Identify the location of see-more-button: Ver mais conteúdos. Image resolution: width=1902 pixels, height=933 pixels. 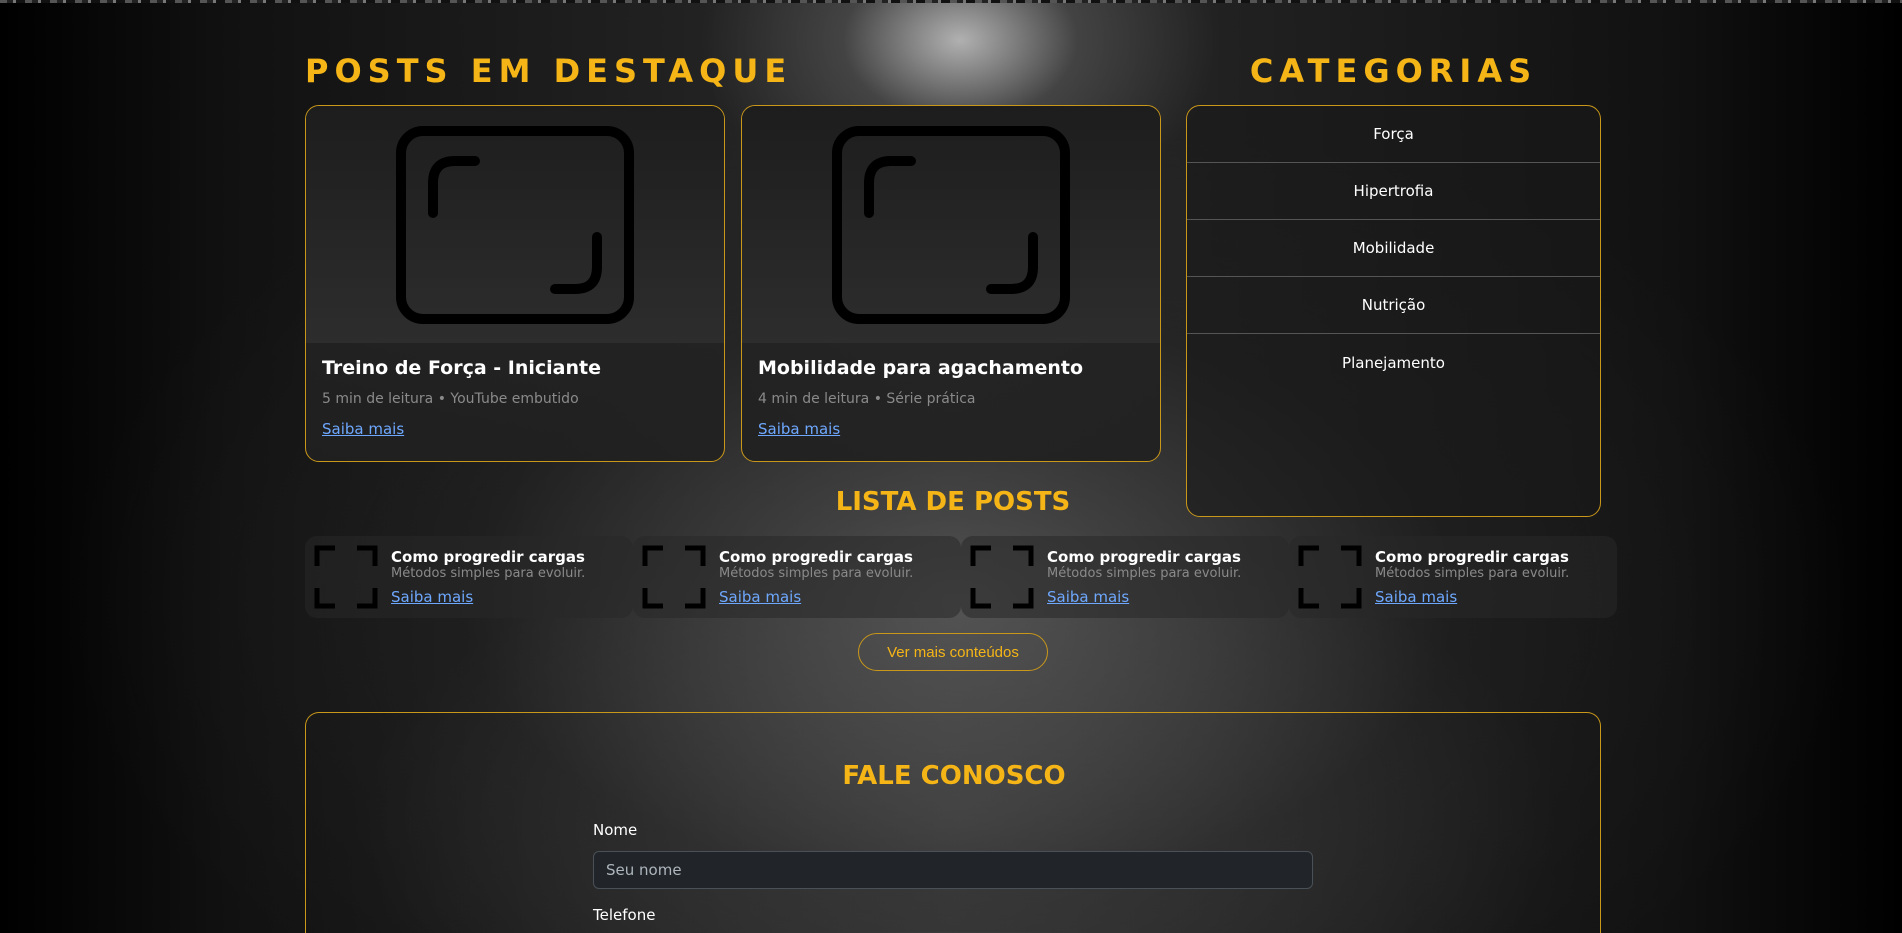
(953, 652).